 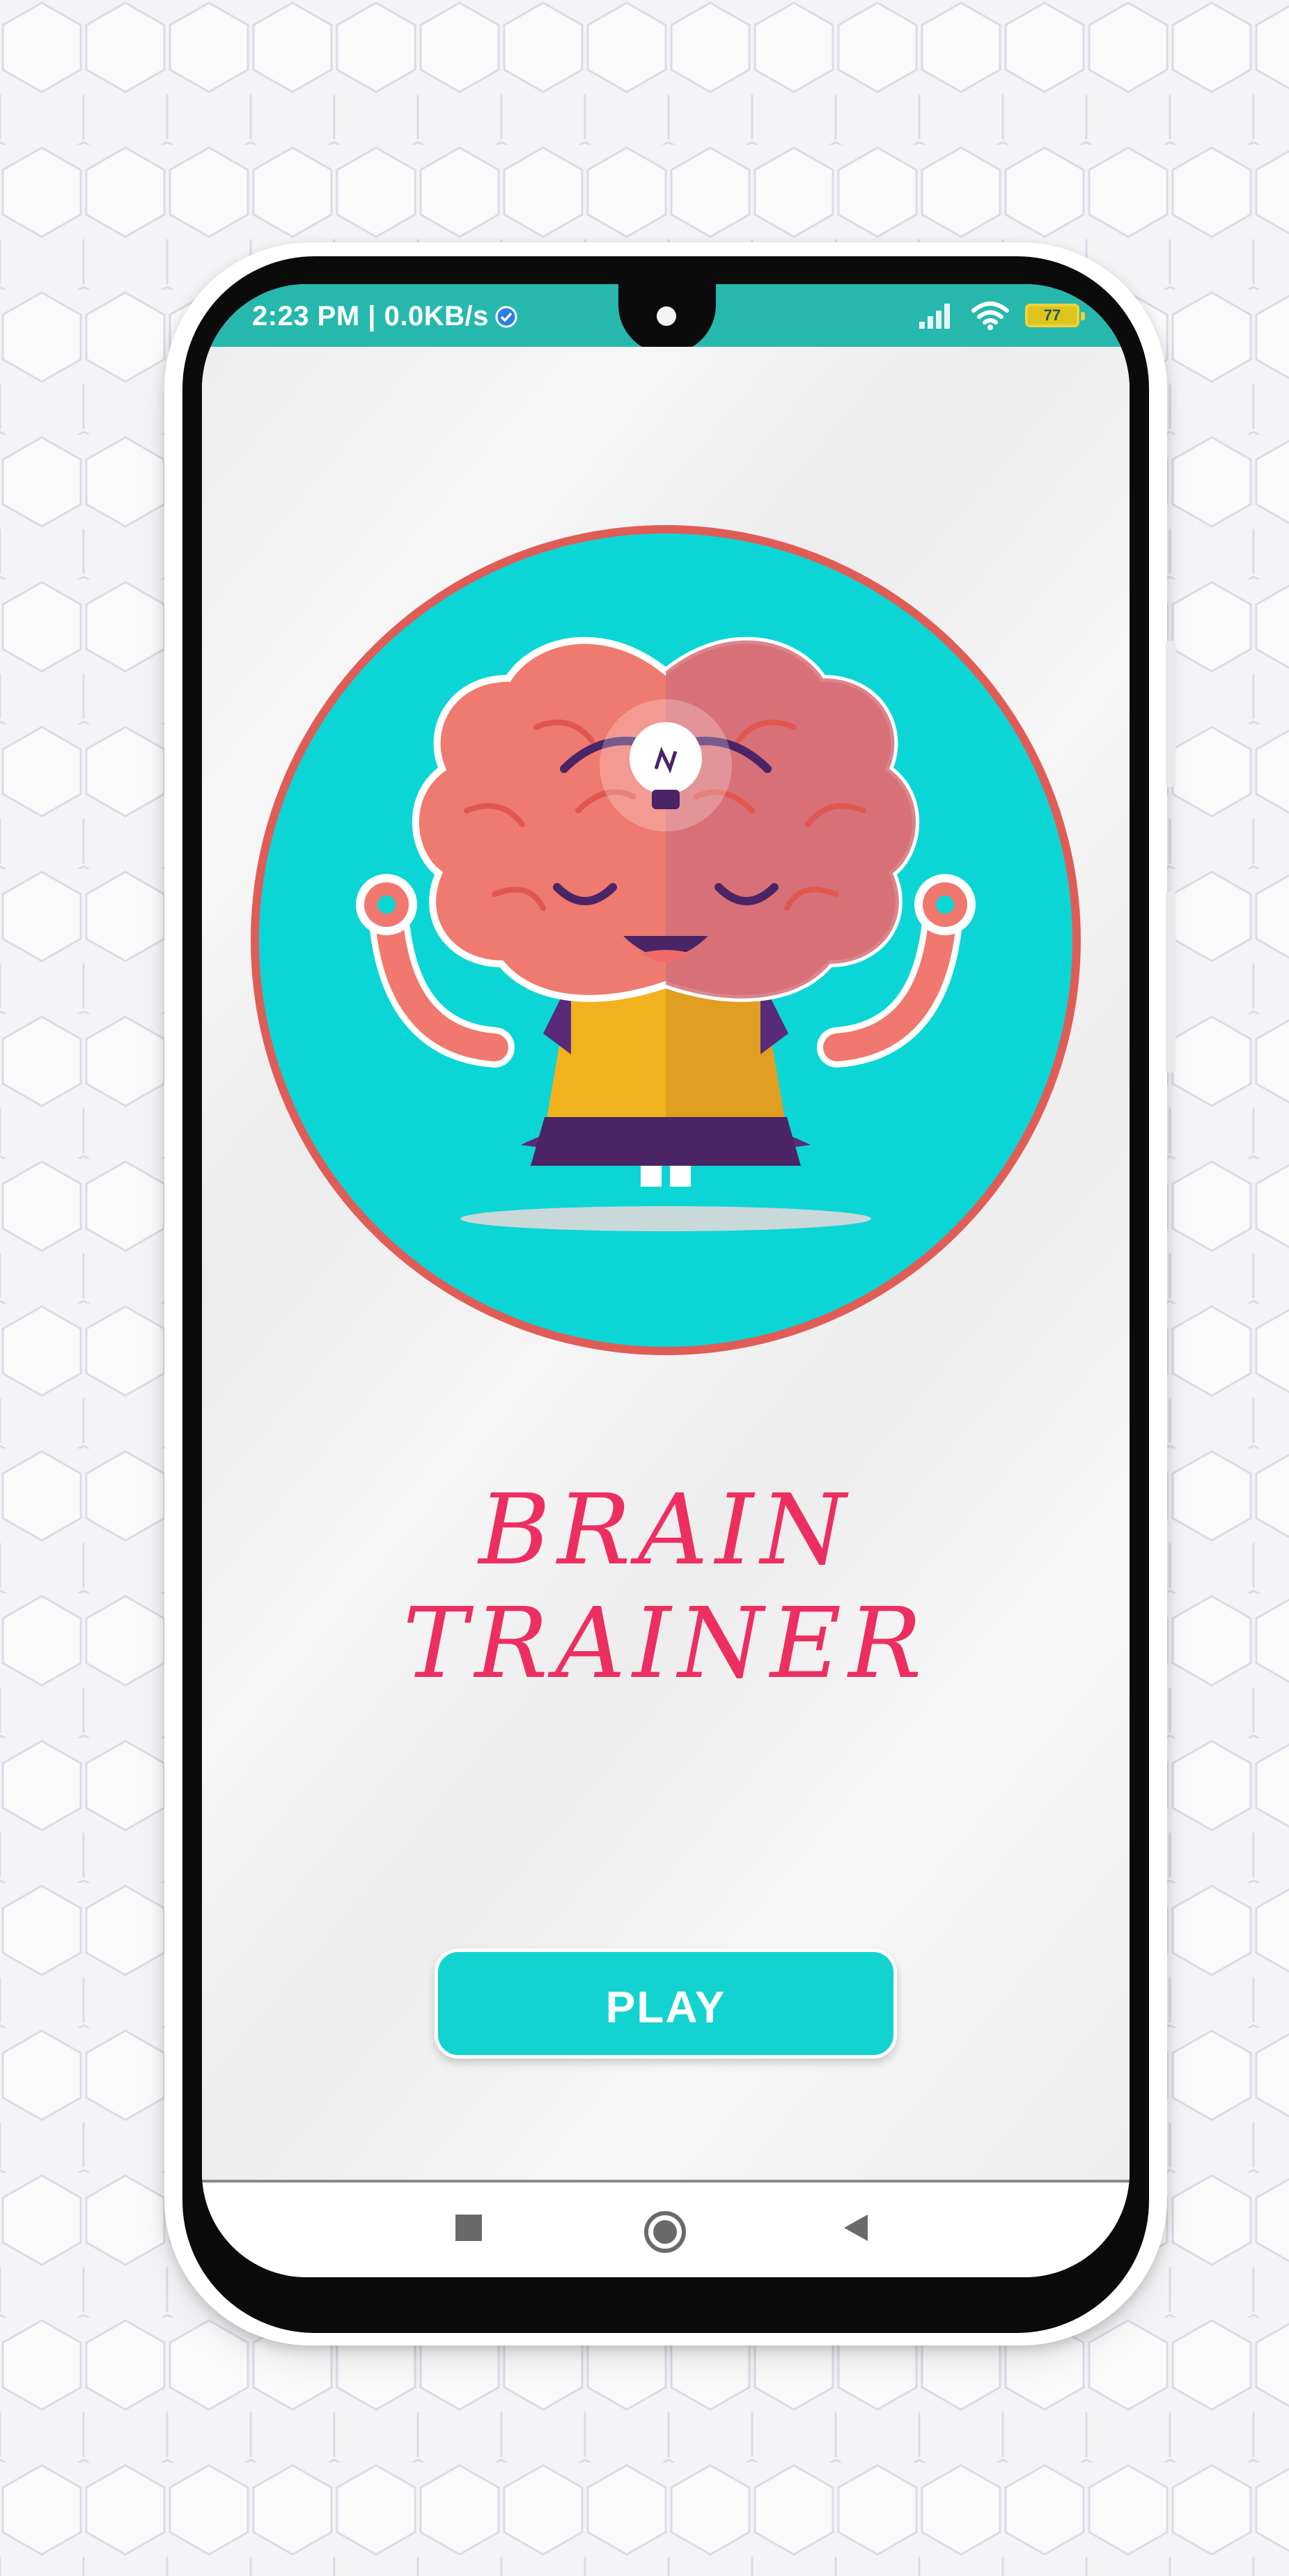 I want to click on verified-icon, so click(x=506, y=317).